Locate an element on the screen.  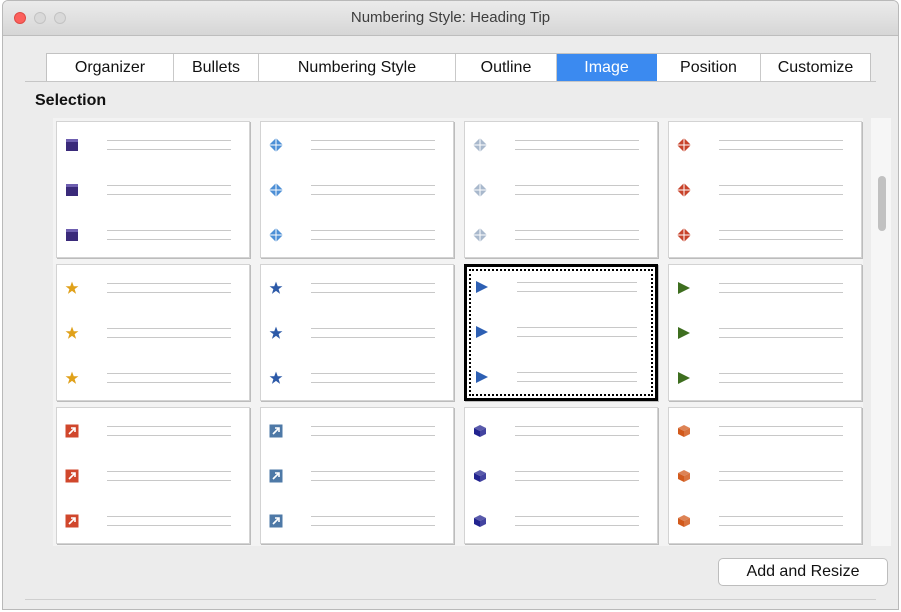
tab-image: Image is located at coordinates (607, 67).